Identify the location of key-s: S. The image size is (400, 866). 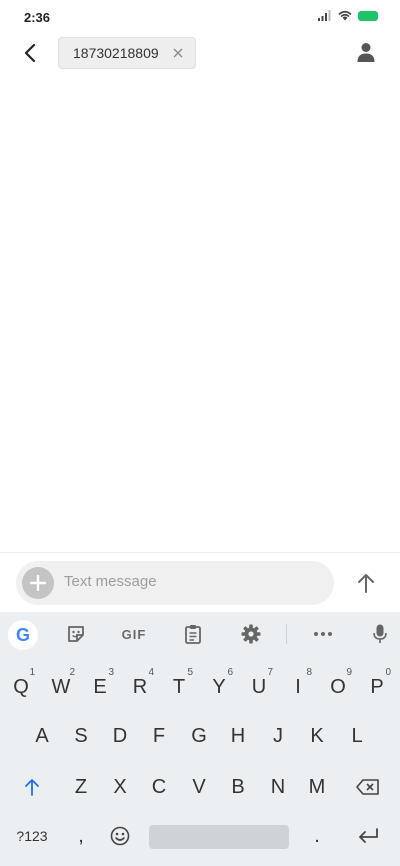
(81, 736).